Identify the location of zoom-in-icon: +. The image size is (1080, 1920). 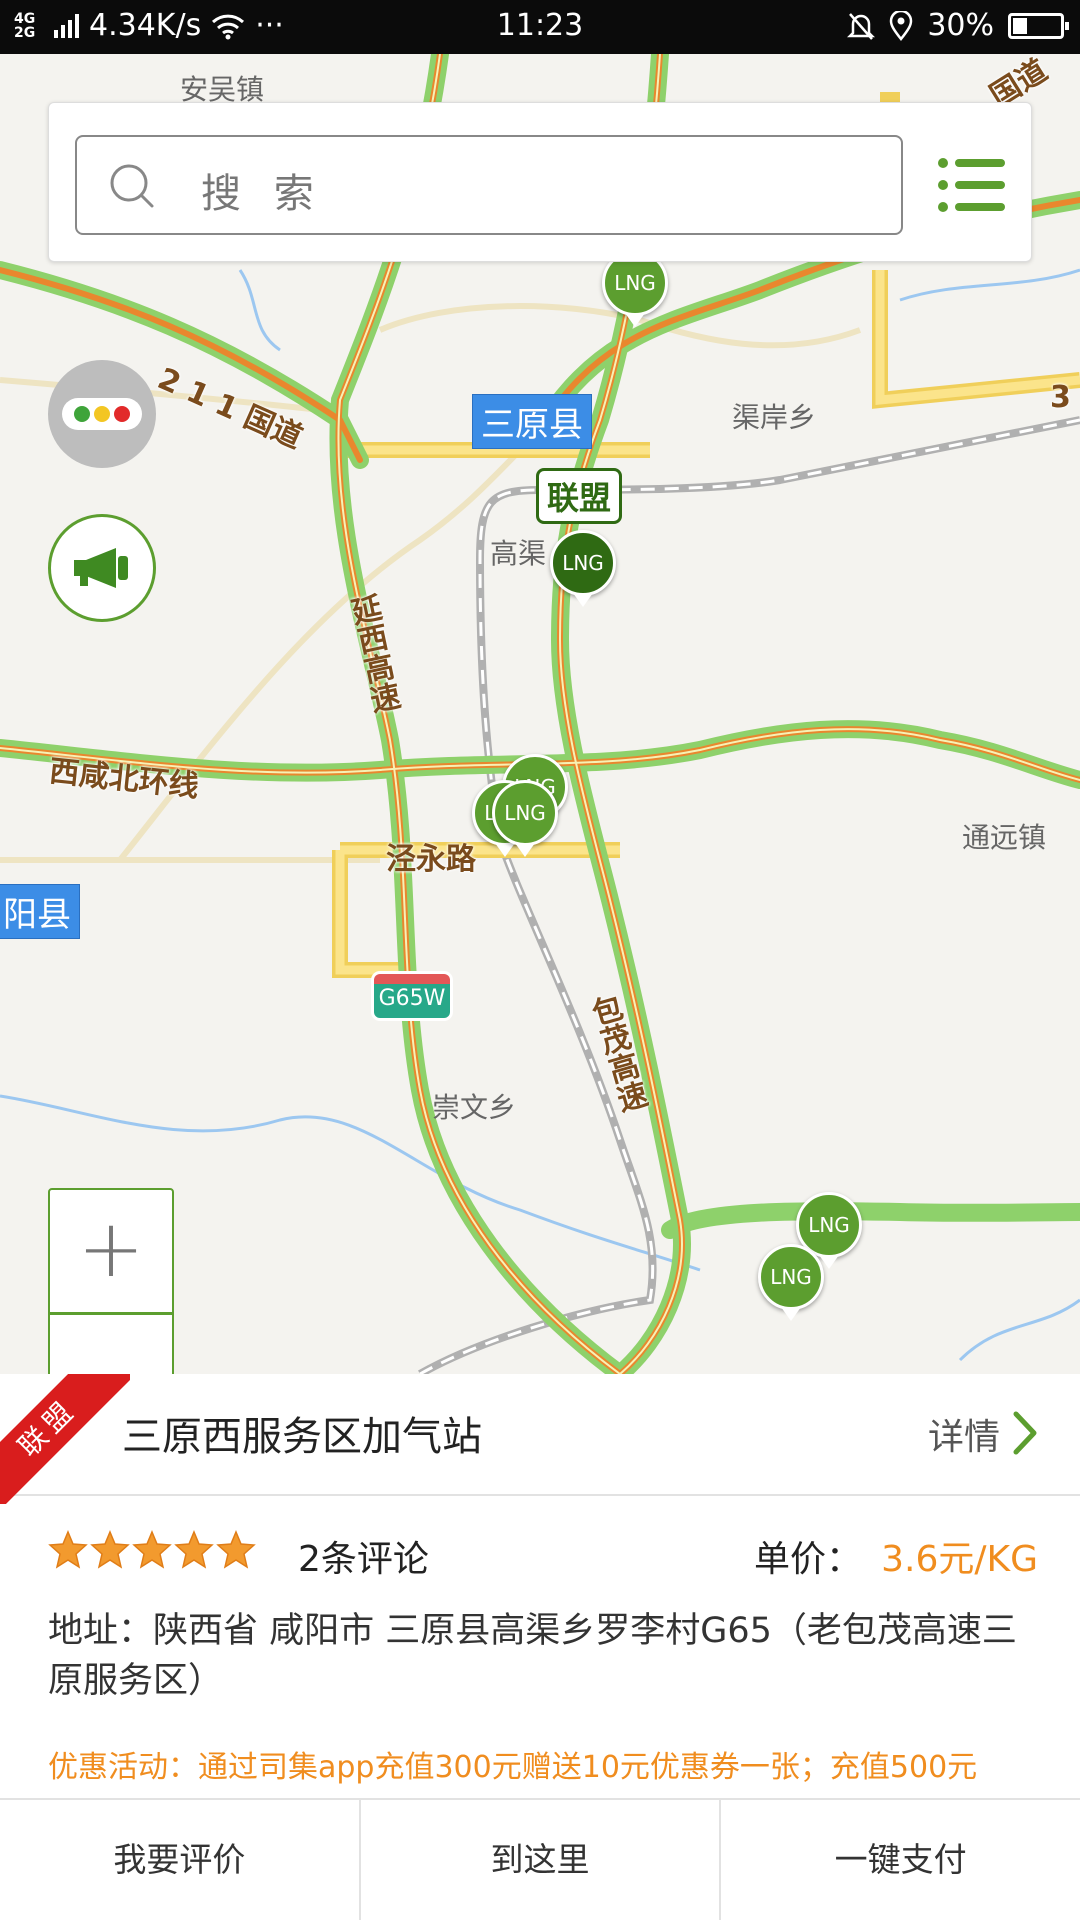
(111, 1251).